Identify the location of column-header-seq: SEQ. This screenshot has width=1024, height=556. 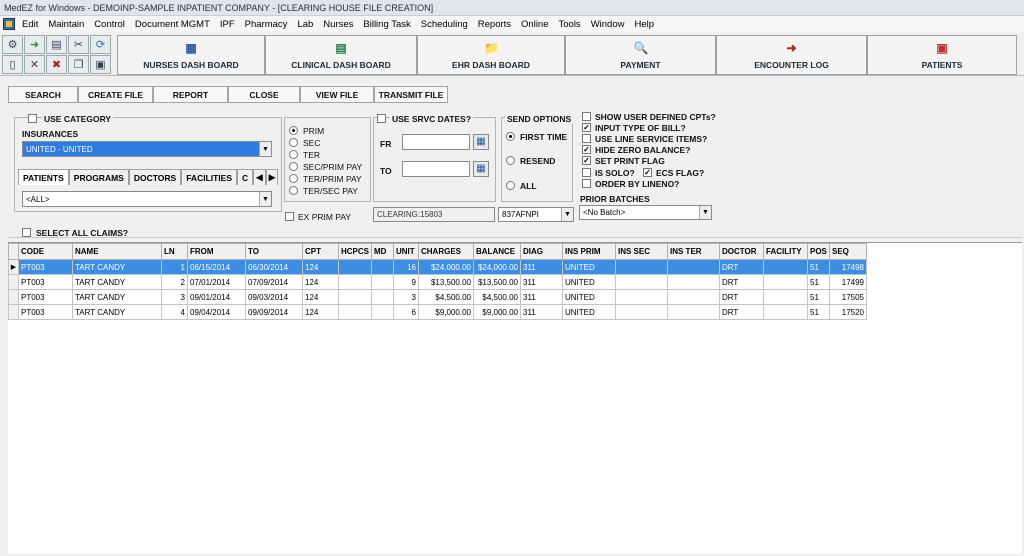
(848, 251).